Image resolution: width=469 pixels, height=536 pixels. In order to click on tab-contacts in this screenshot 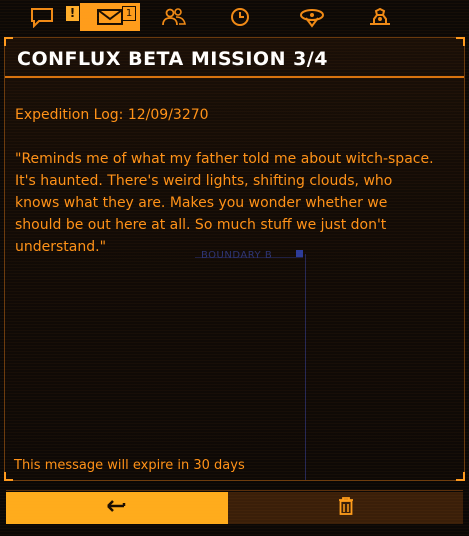, I will do `click(174, 17)`.